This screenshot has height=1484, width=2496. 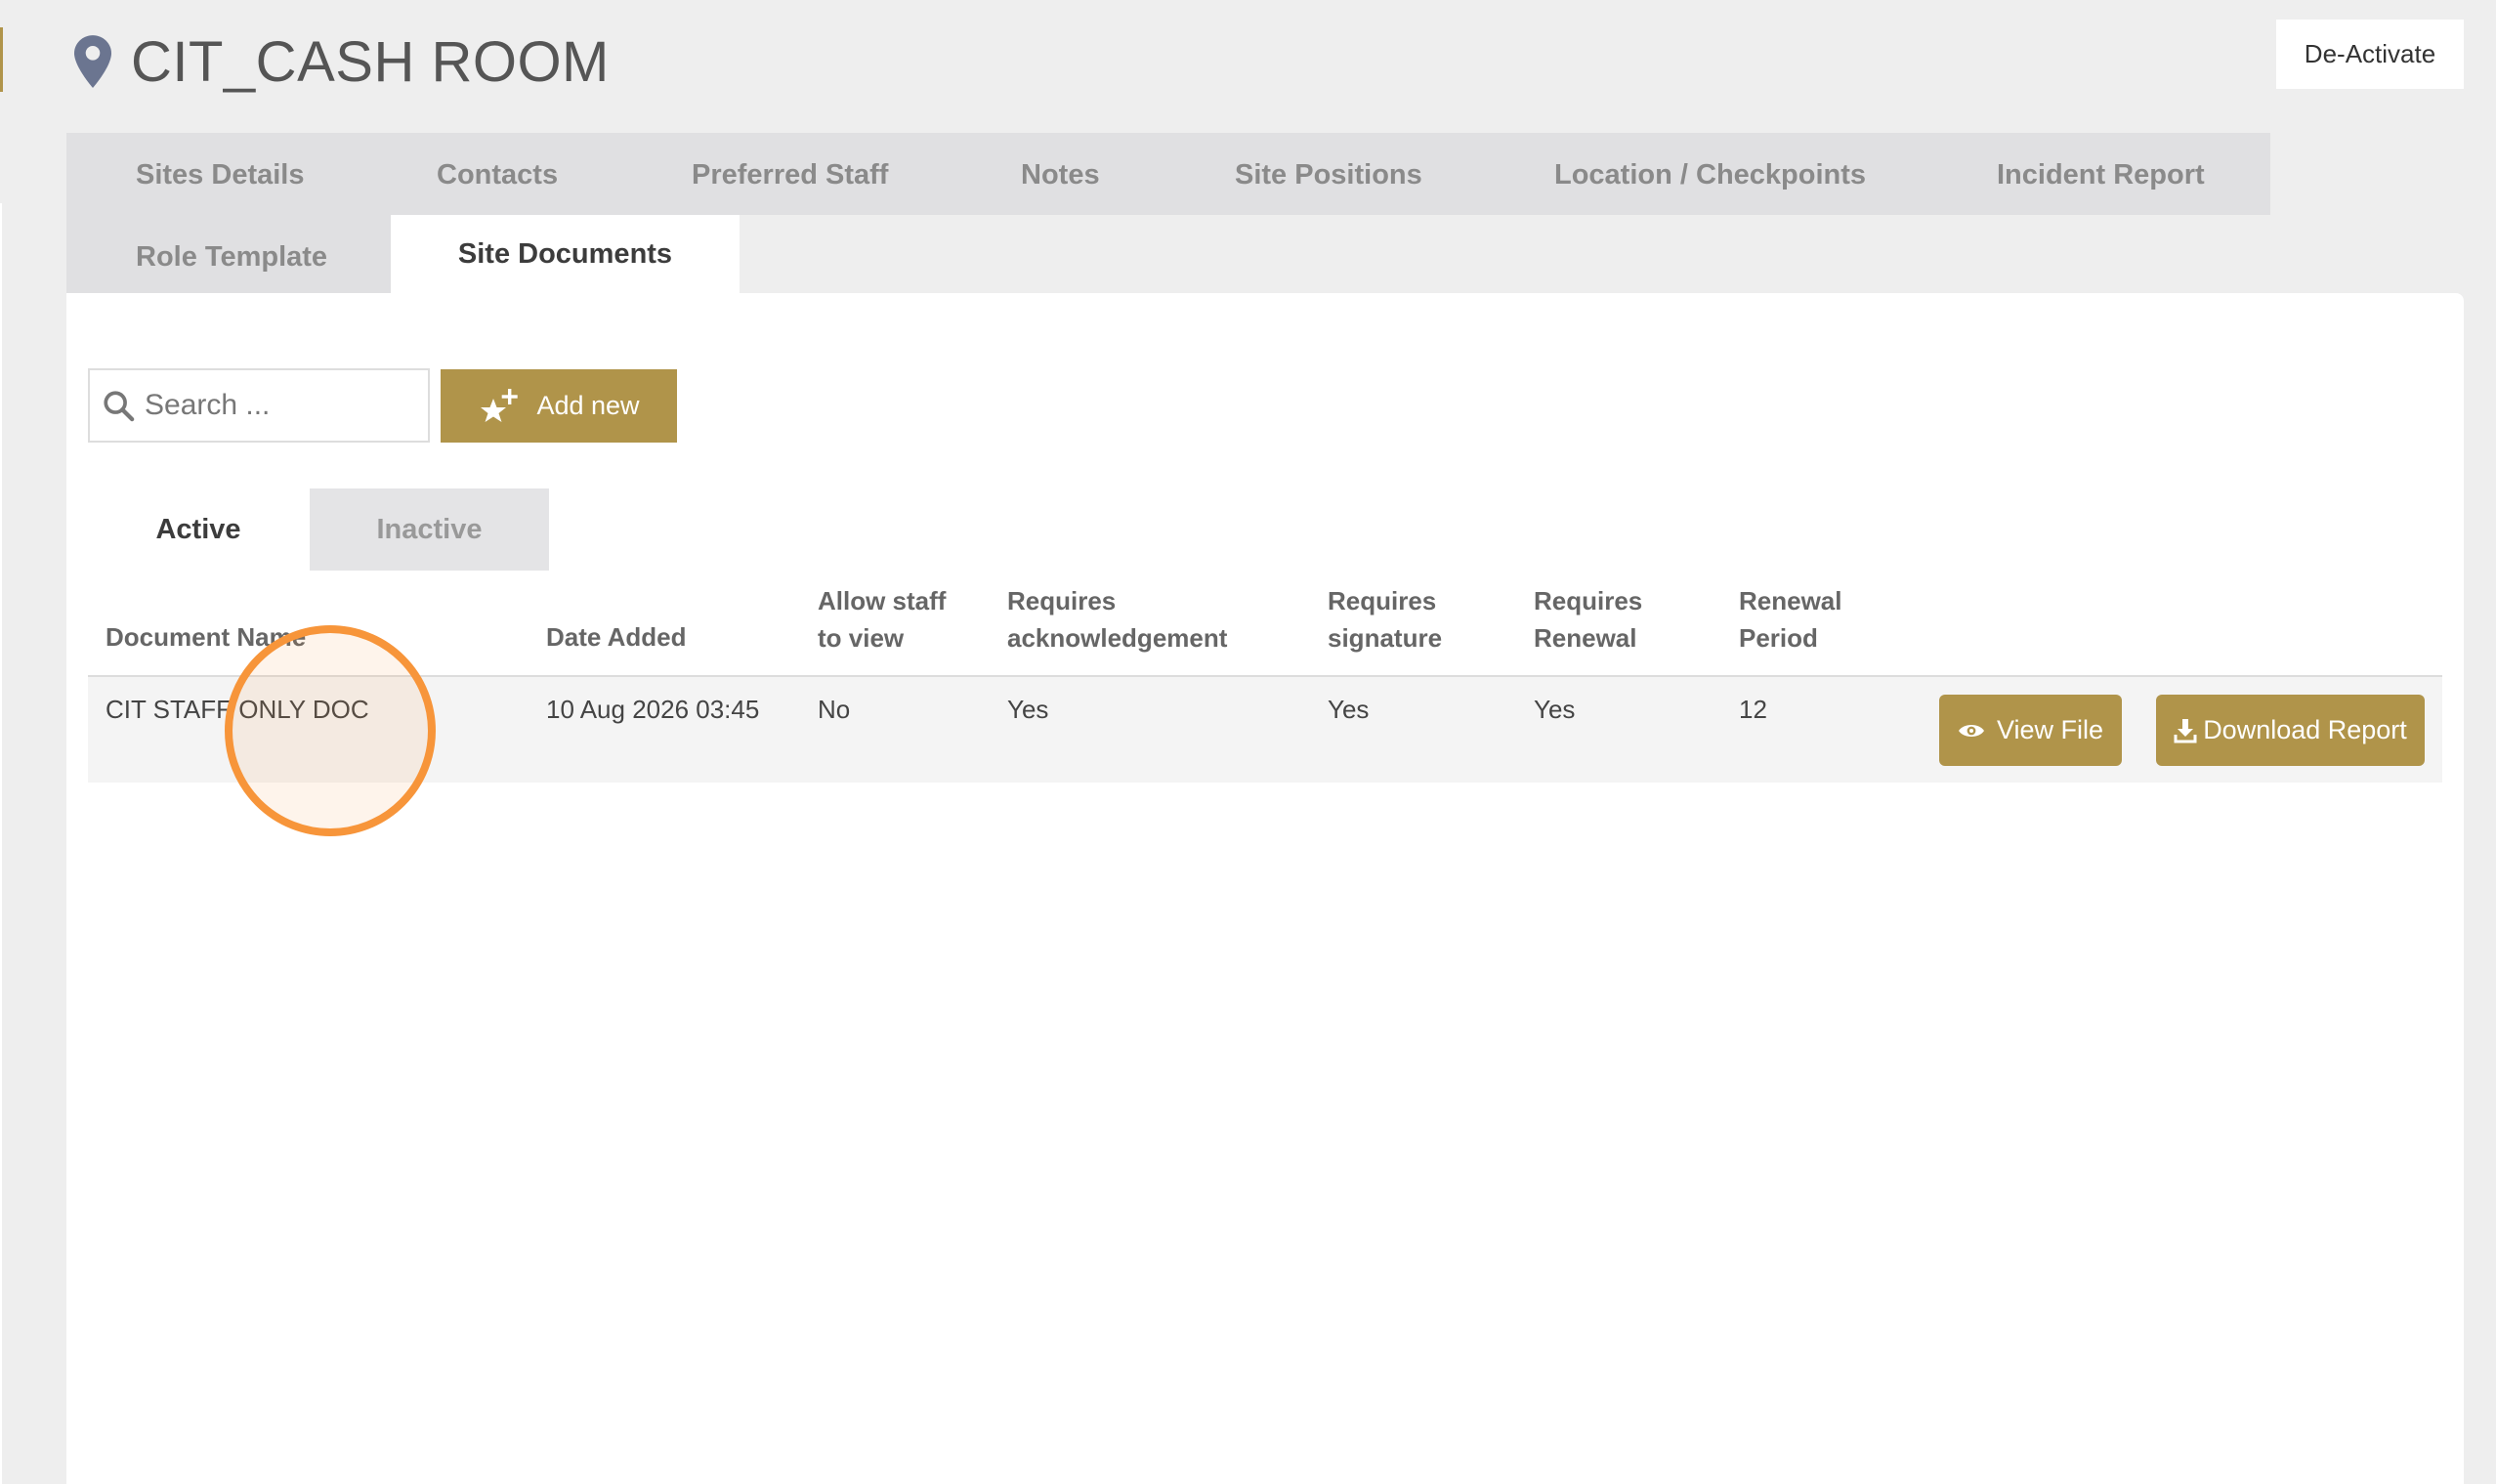 I want to click on view-file-button: View File, so click(x=2030, y=731).